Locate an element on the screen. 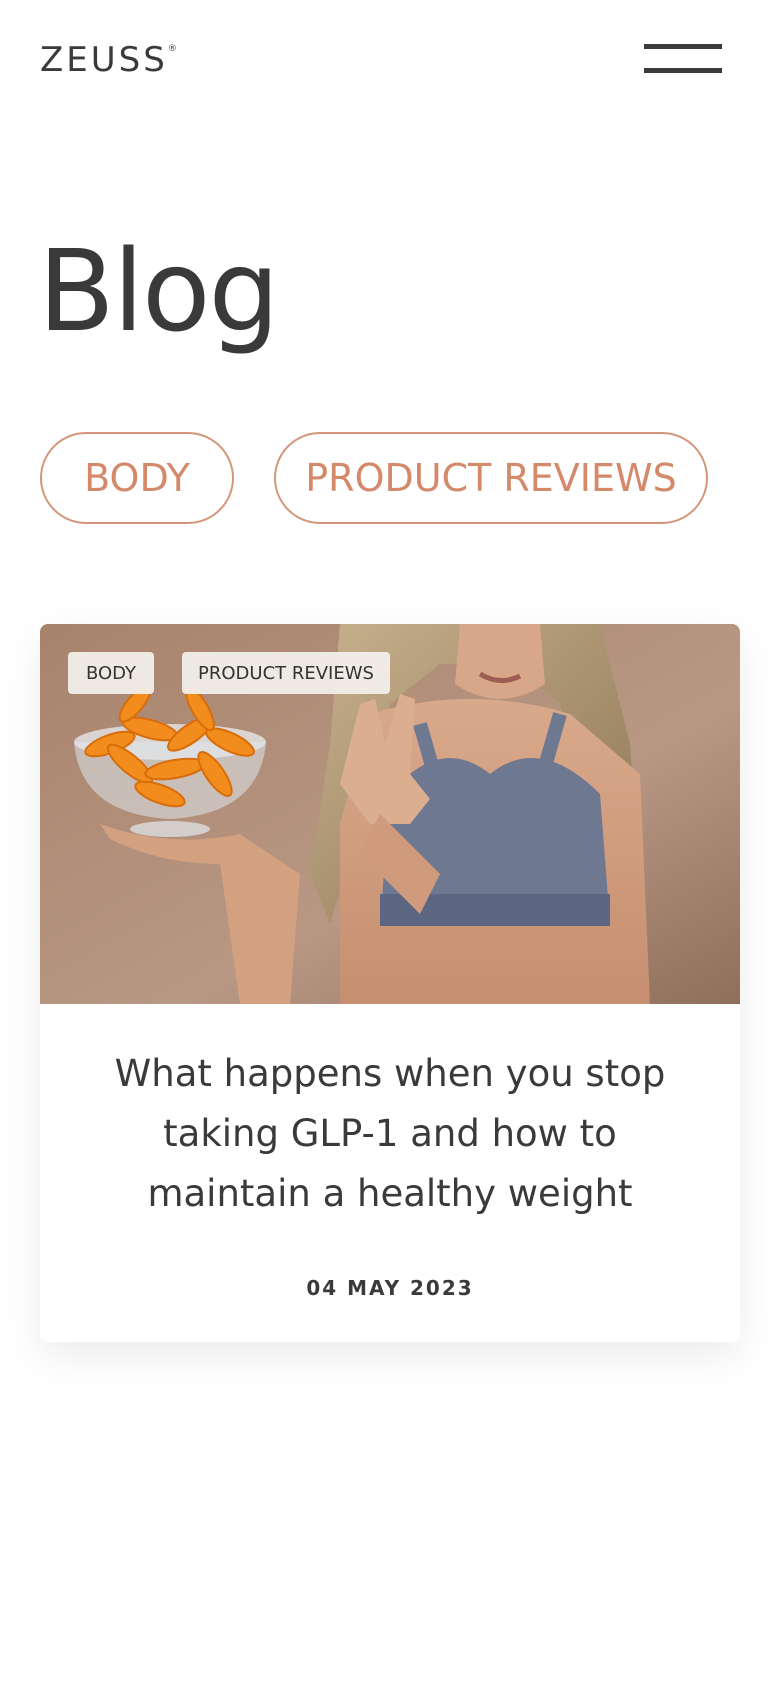 This screenshot has width=780, height=1688. registered-mark: ® is located at coordinates (172, 49).